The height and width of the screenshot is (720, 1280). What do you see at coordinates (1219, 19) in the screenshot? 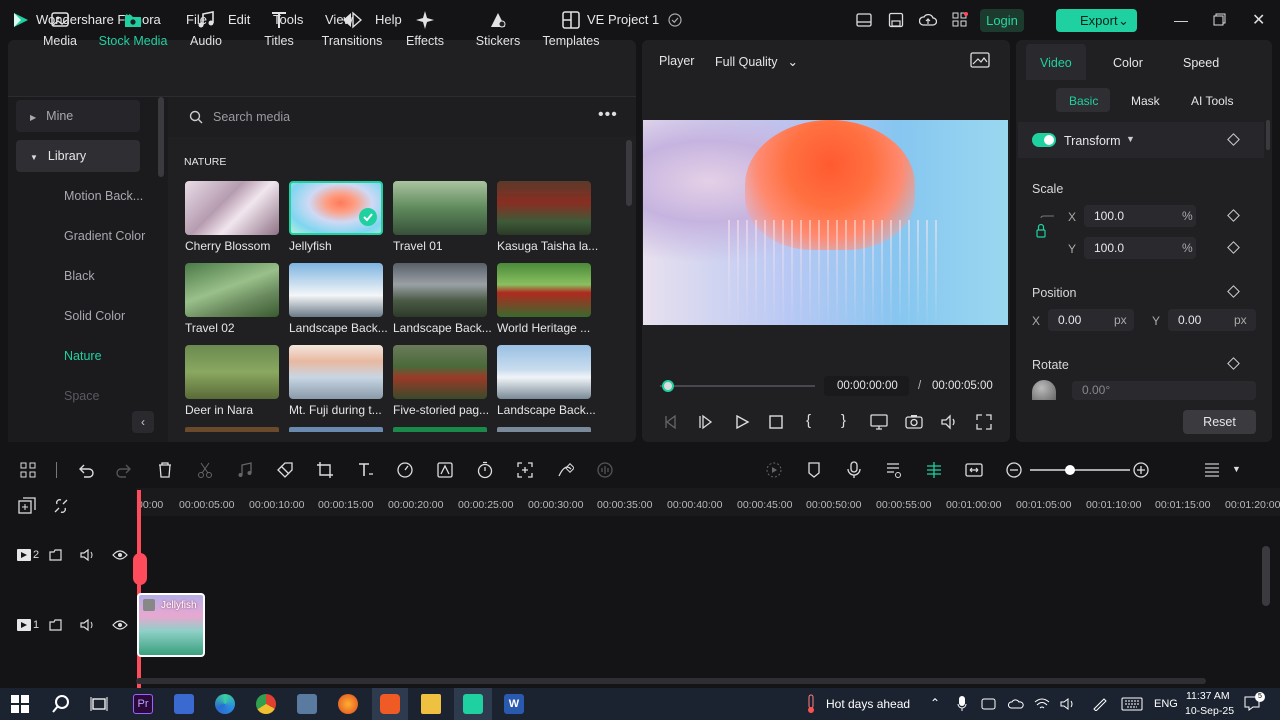
I see `maximize-icon` at bounding box center [1219, 19].